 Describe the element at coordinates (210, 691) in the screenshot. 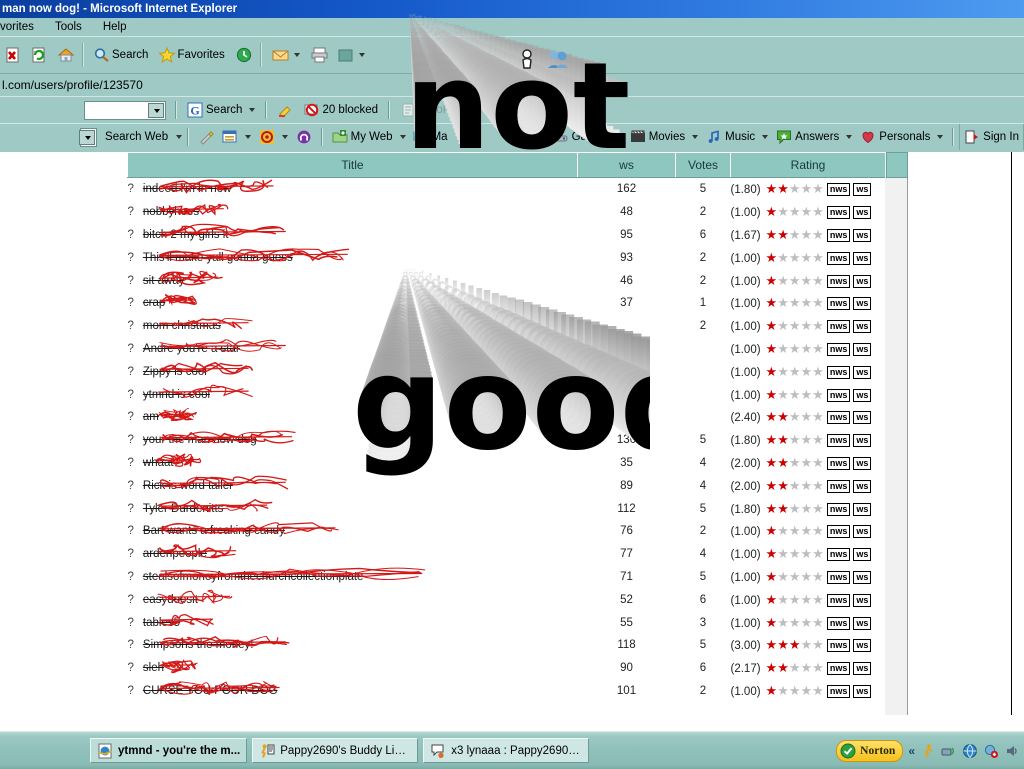

I see `site-title-link: CURSE YOU POOR DOG` at that location.